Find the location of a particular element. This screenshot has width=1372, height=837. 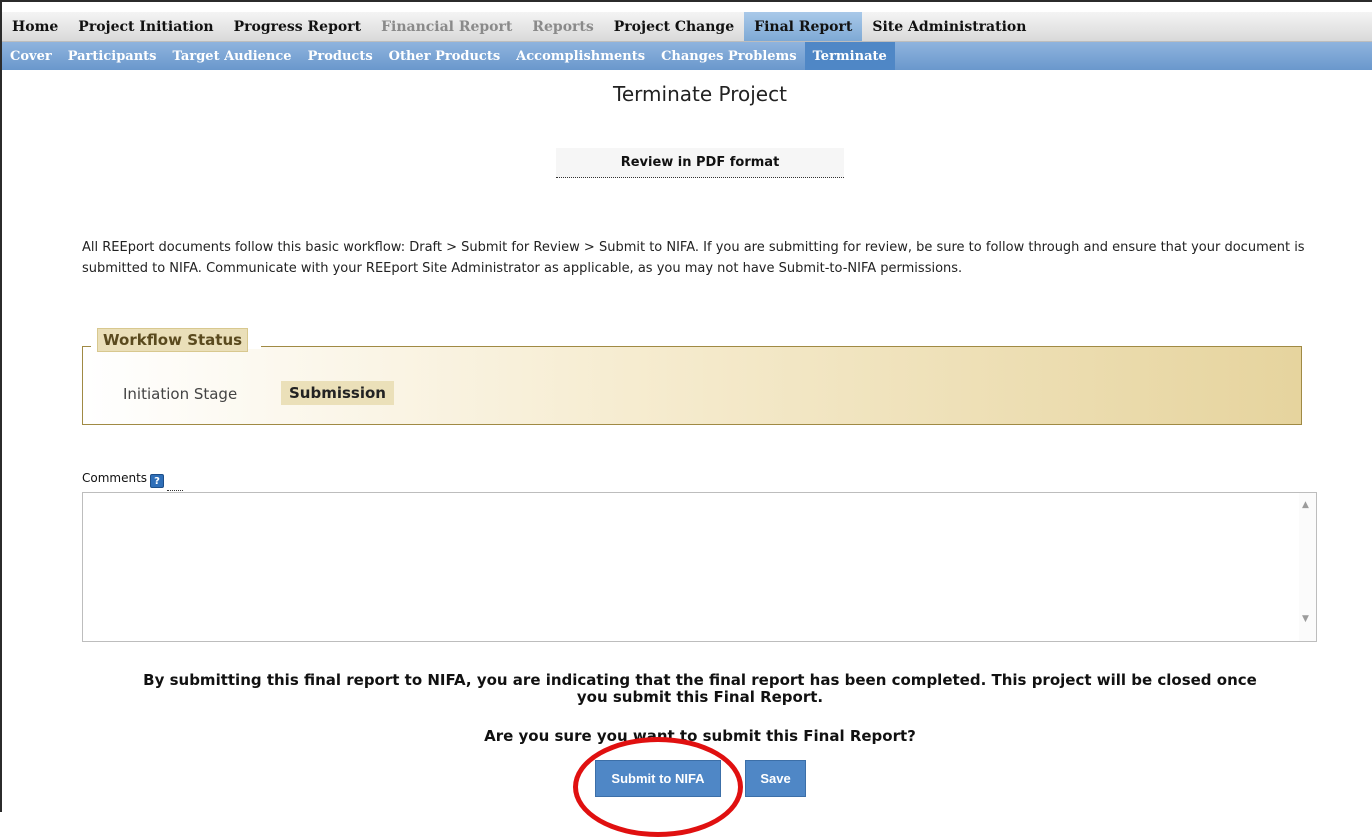

scroll-down-icon: ▼ is located at coordinates (1305, 619).